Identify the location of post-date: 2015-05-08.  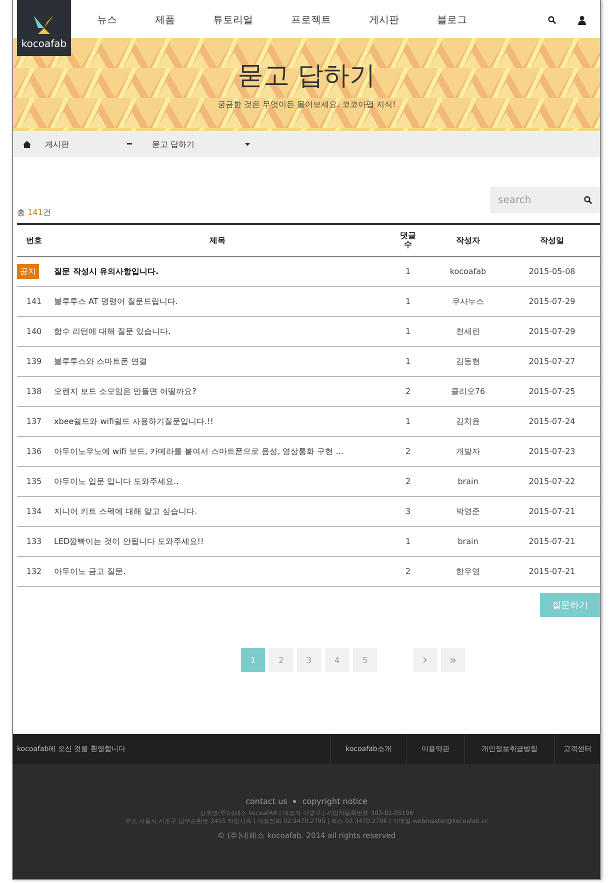
(552, 271).